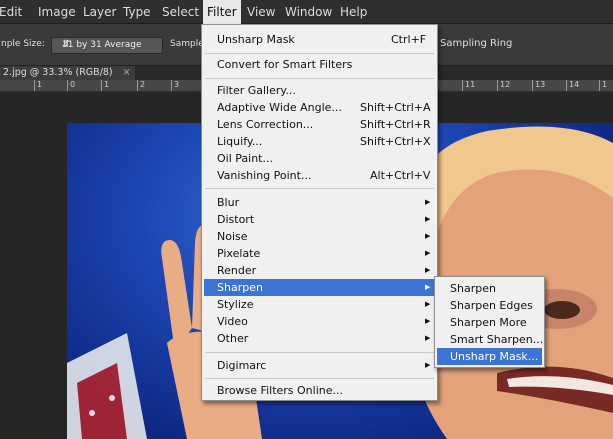 This screenshot has width=613, height=439. I want to click on menu-window: Window, so click(308, 12).